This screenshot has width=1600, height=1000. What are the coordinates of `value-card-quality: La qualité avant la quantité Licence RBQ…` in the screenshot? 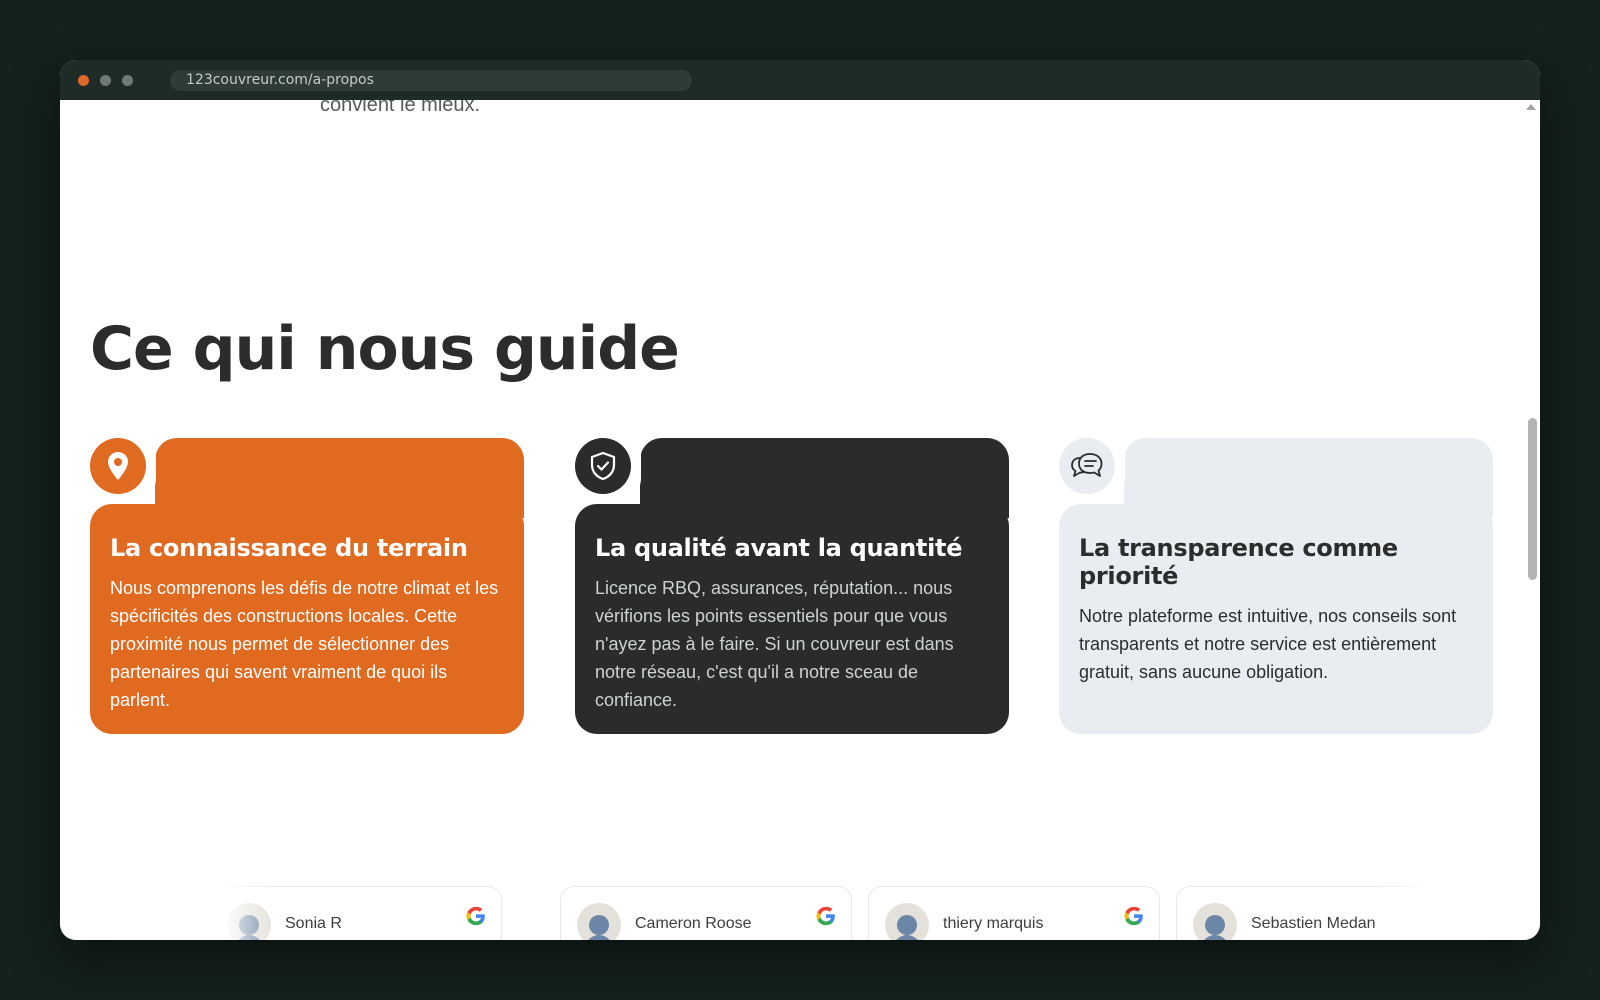 It's located at (792, 586).